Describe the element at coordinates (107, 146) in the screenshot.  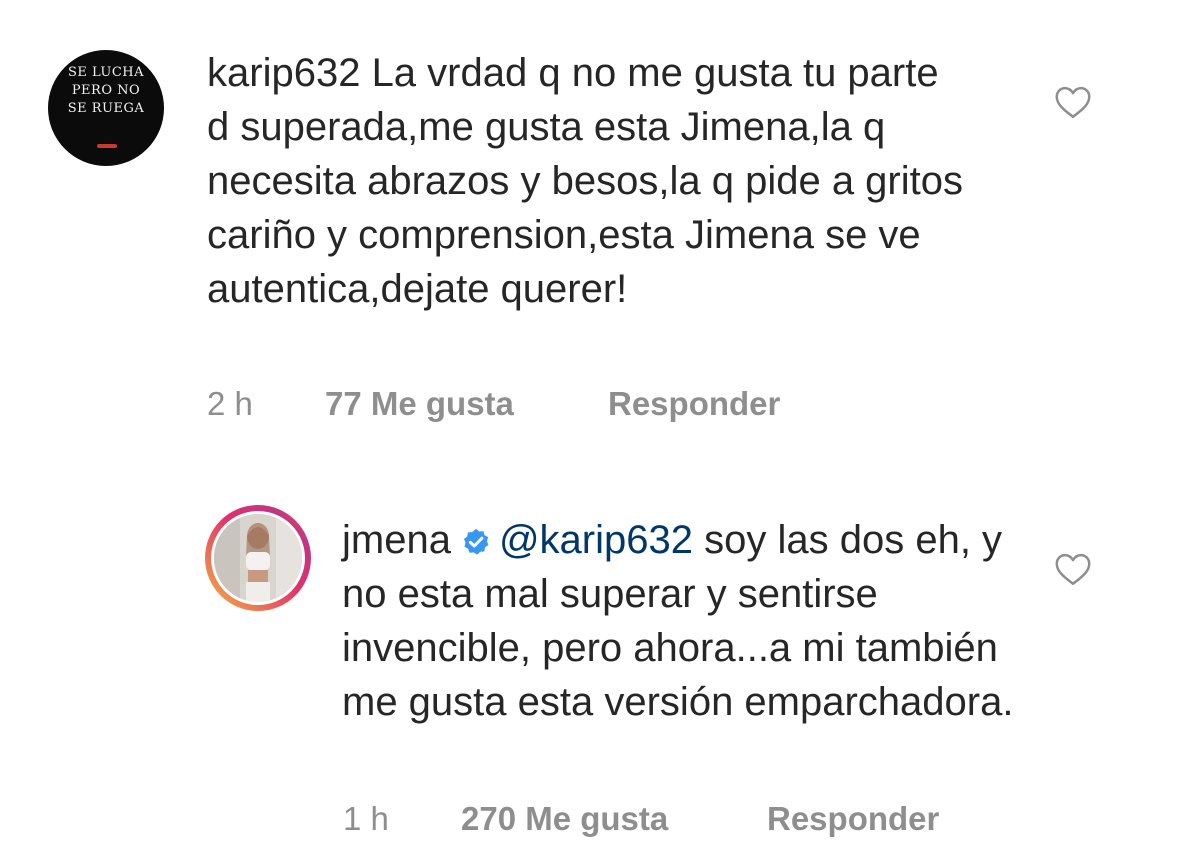
I see `avatar-logo-accent` at that location.